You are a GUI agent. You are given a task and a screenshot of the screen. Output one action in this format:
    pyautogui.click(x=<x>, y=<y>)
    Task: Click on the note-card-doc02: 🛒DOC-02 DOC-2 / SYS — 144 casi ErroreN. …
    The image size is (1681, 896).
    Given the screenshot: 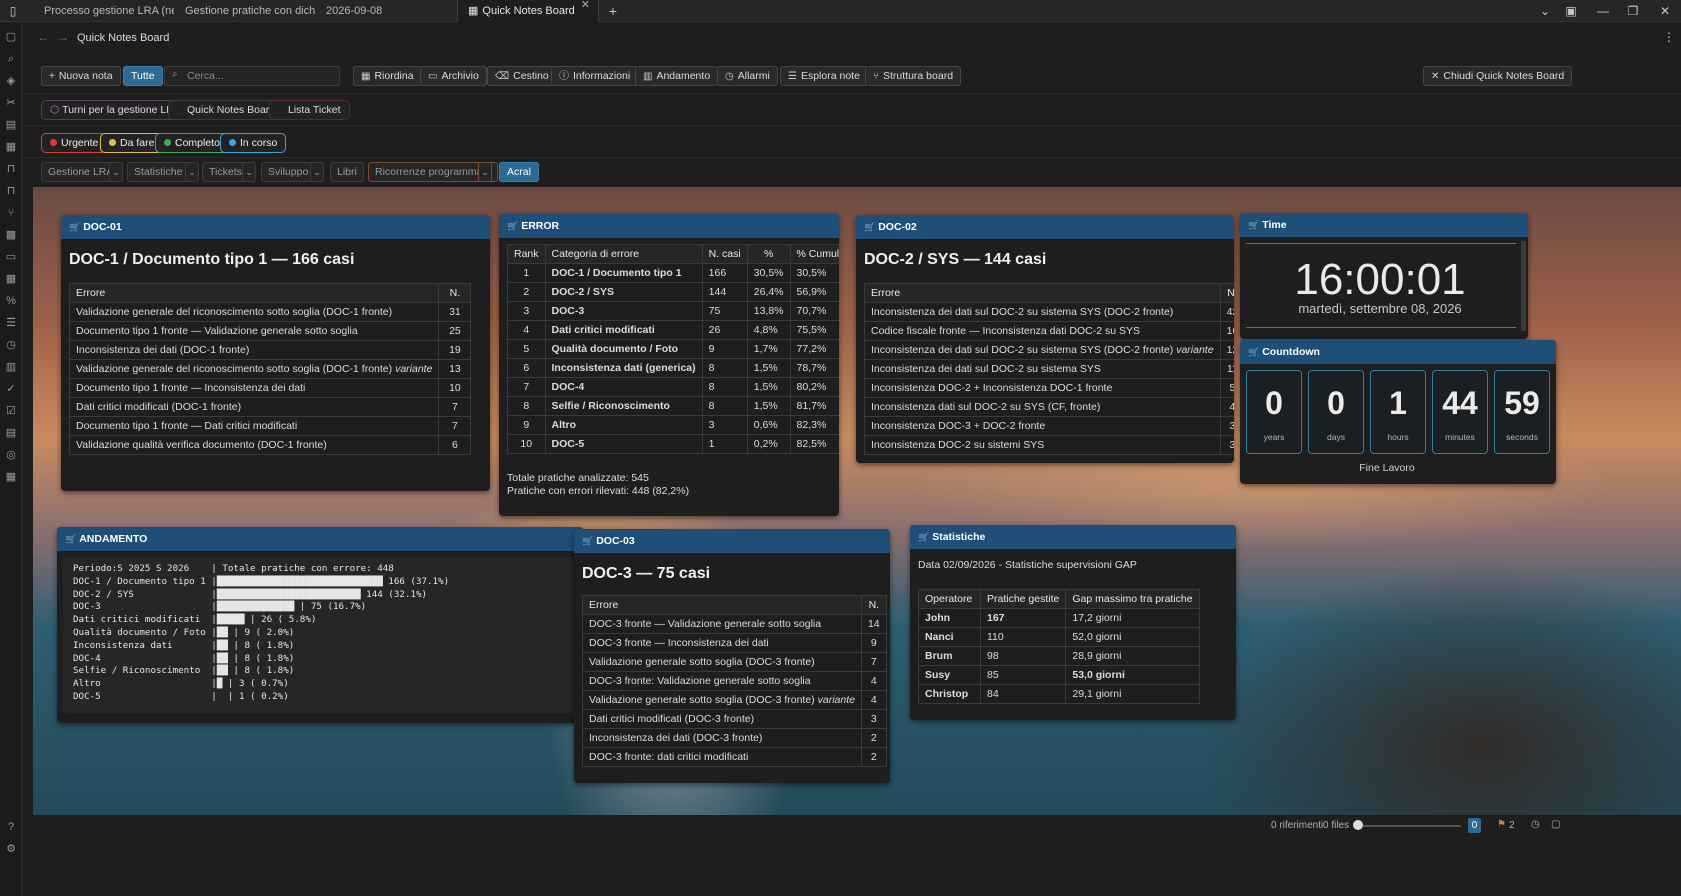 What is the action you would take?
    pyautogui.click(x=1045, y=339)
    